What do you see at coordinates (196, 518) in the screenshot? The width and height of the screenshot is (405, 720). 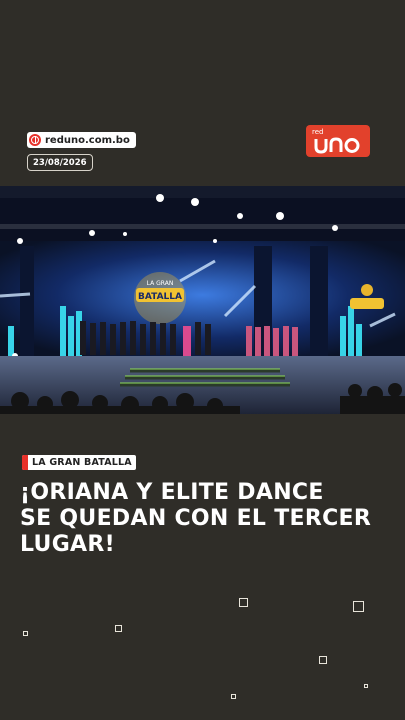 I see `headline-line-2: SE QUEDAN CON EL TERCER` at bounding box center [196, 518].